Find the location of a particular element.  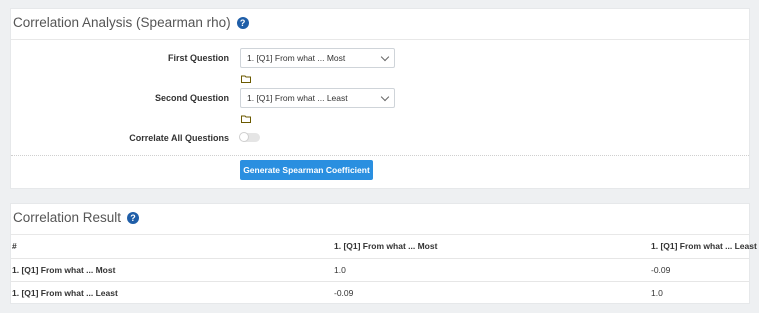

generate-spearman-button: Generate Spearman Coefficient is located at coordinates (306, 170).